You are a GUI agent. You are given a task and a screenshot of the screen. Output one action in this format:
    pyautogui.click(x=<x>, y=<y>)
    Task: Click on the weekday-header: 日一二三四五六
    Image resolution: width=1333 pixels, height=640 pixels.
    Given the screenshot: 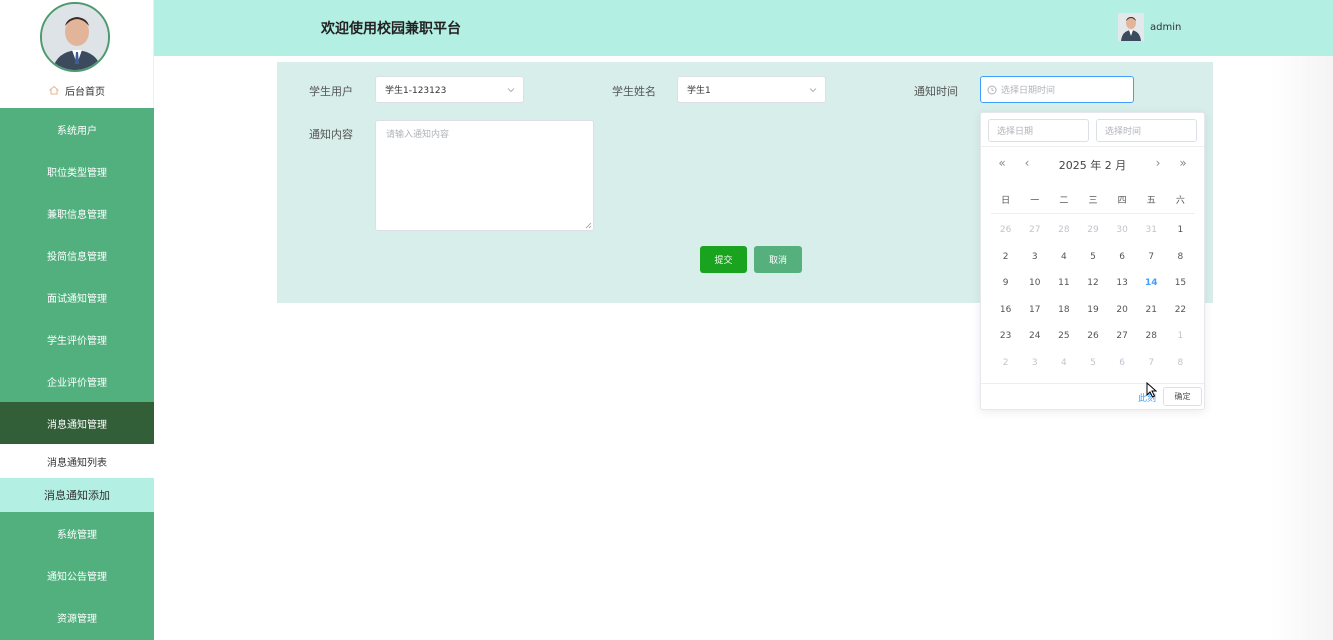 What is the action you would take?
    pyautogui.click(x=1093, y=199)
    